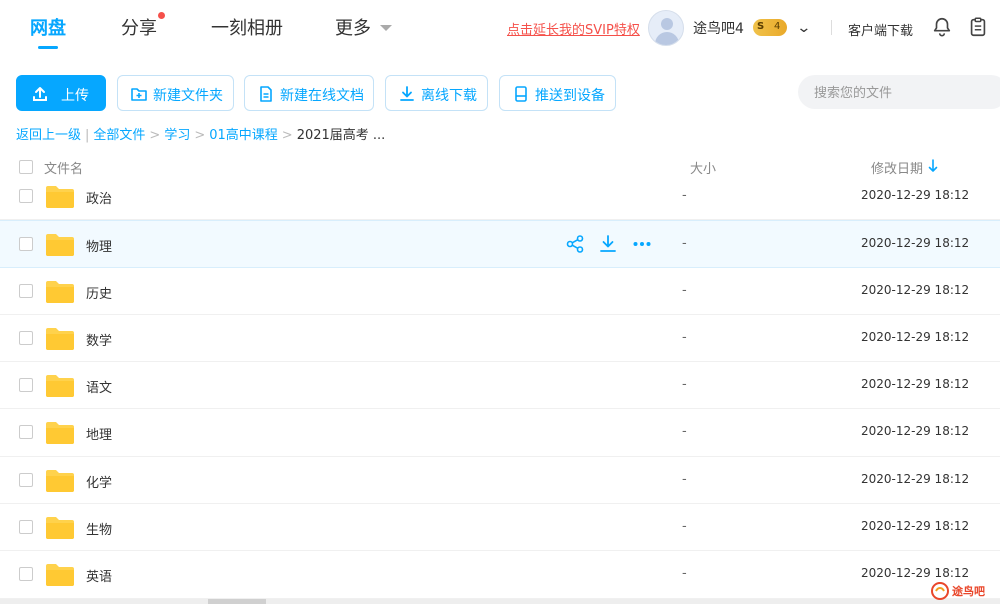  I want to click on table-row: 政治 - 2020-12-29 18:12, so click(500, 197).